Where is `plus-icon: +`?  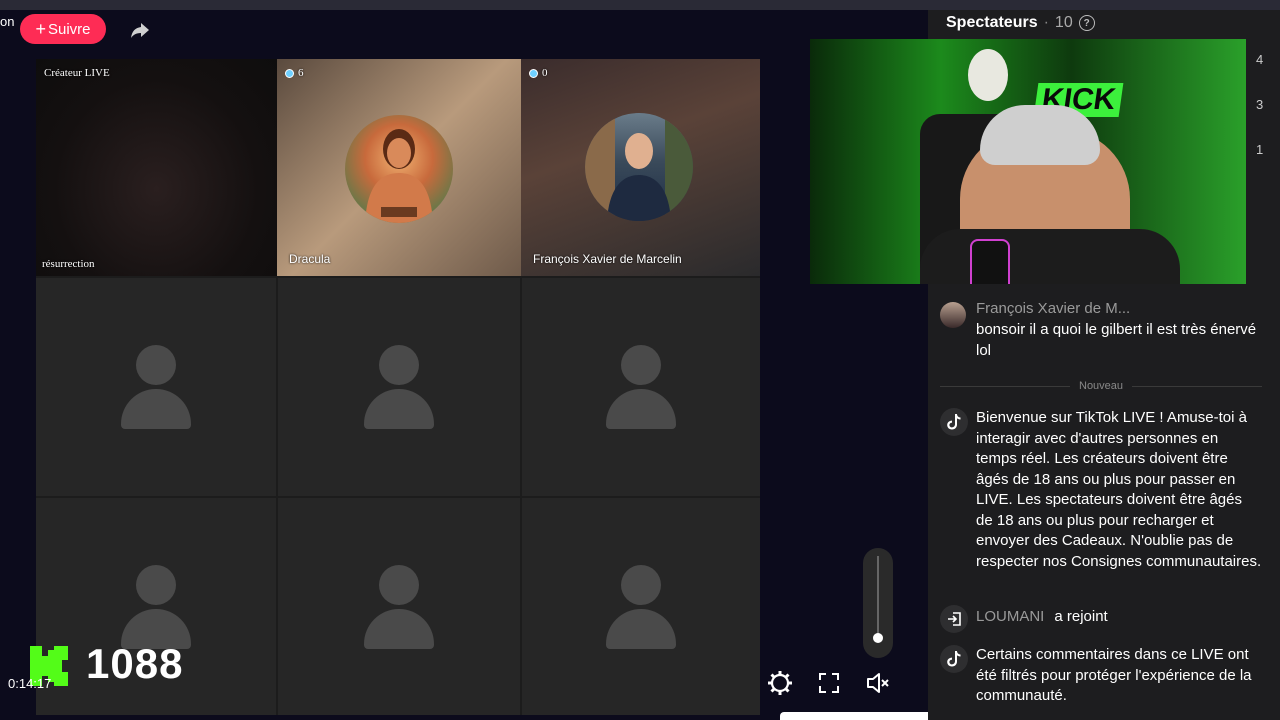 plus-icon: + is located at coordinates (40, 29).